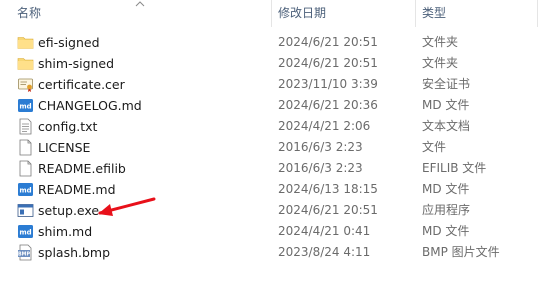  I want to click on text-file-icon, so click(25, 126).